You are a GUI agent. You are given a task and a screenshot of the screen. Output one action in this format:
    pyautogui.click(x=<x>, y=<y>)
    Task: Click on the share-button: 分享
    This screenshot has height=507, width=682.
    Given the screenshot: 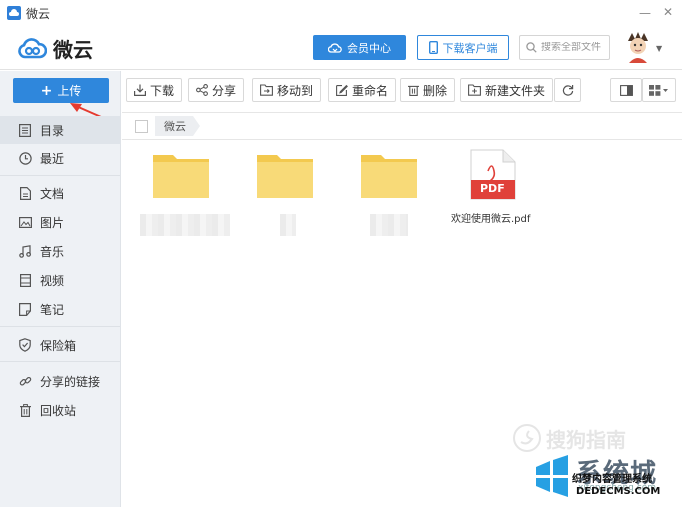 What is the action you would take?
    pyautogui.click(x=216, y=90)
    